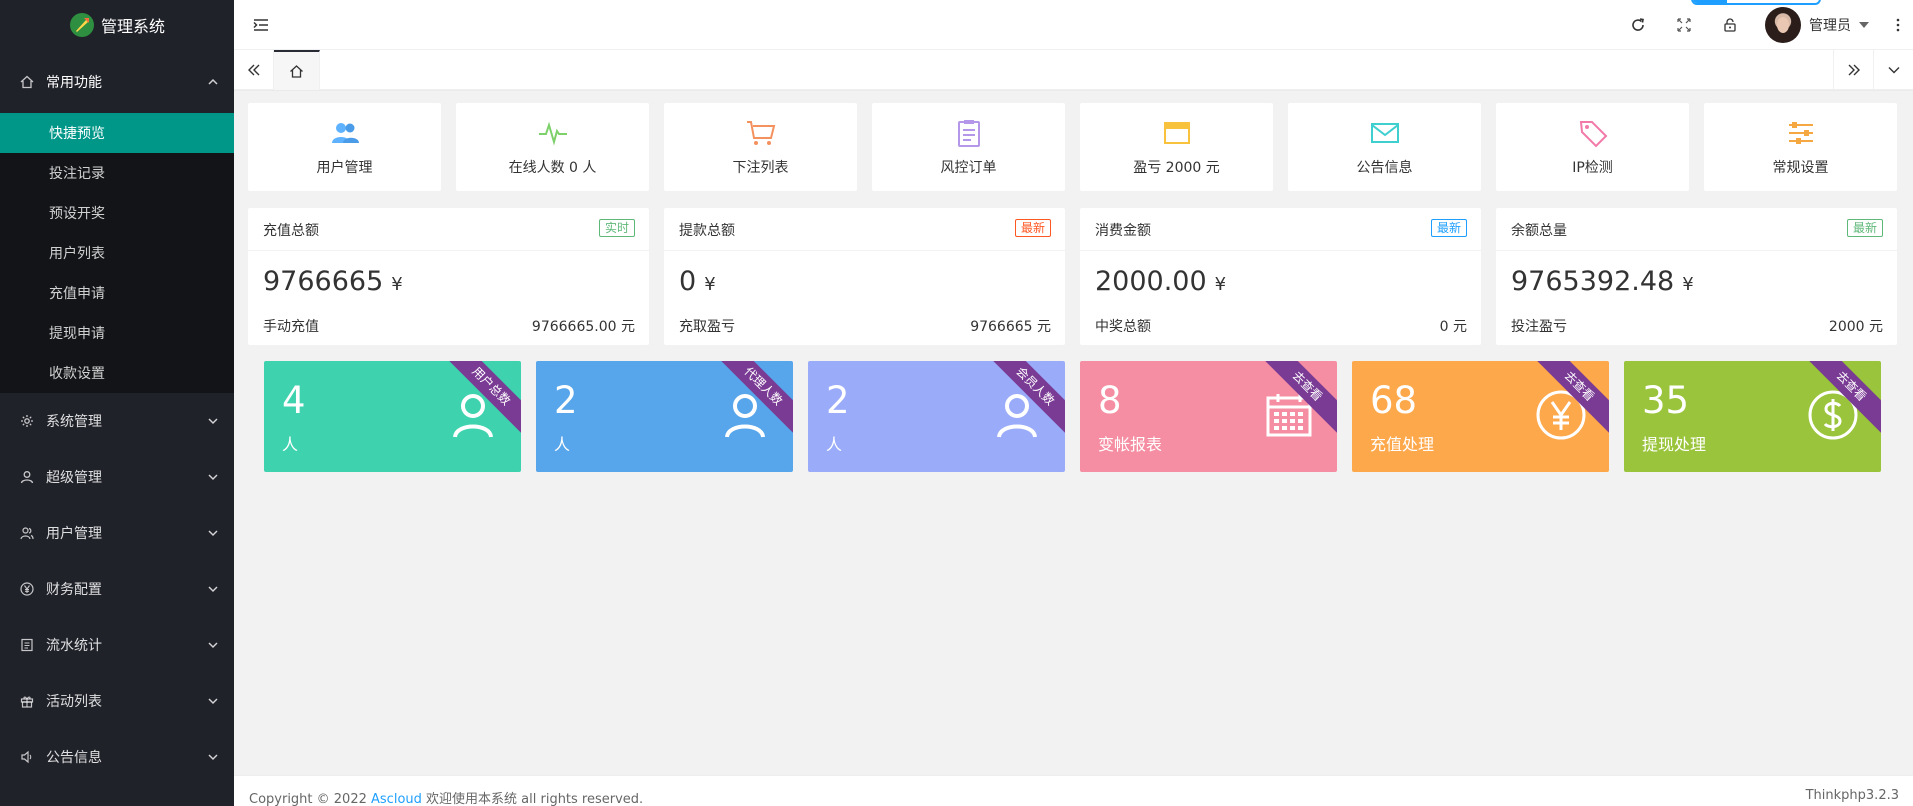  I want to click on more-icon, so click(1898, 25).